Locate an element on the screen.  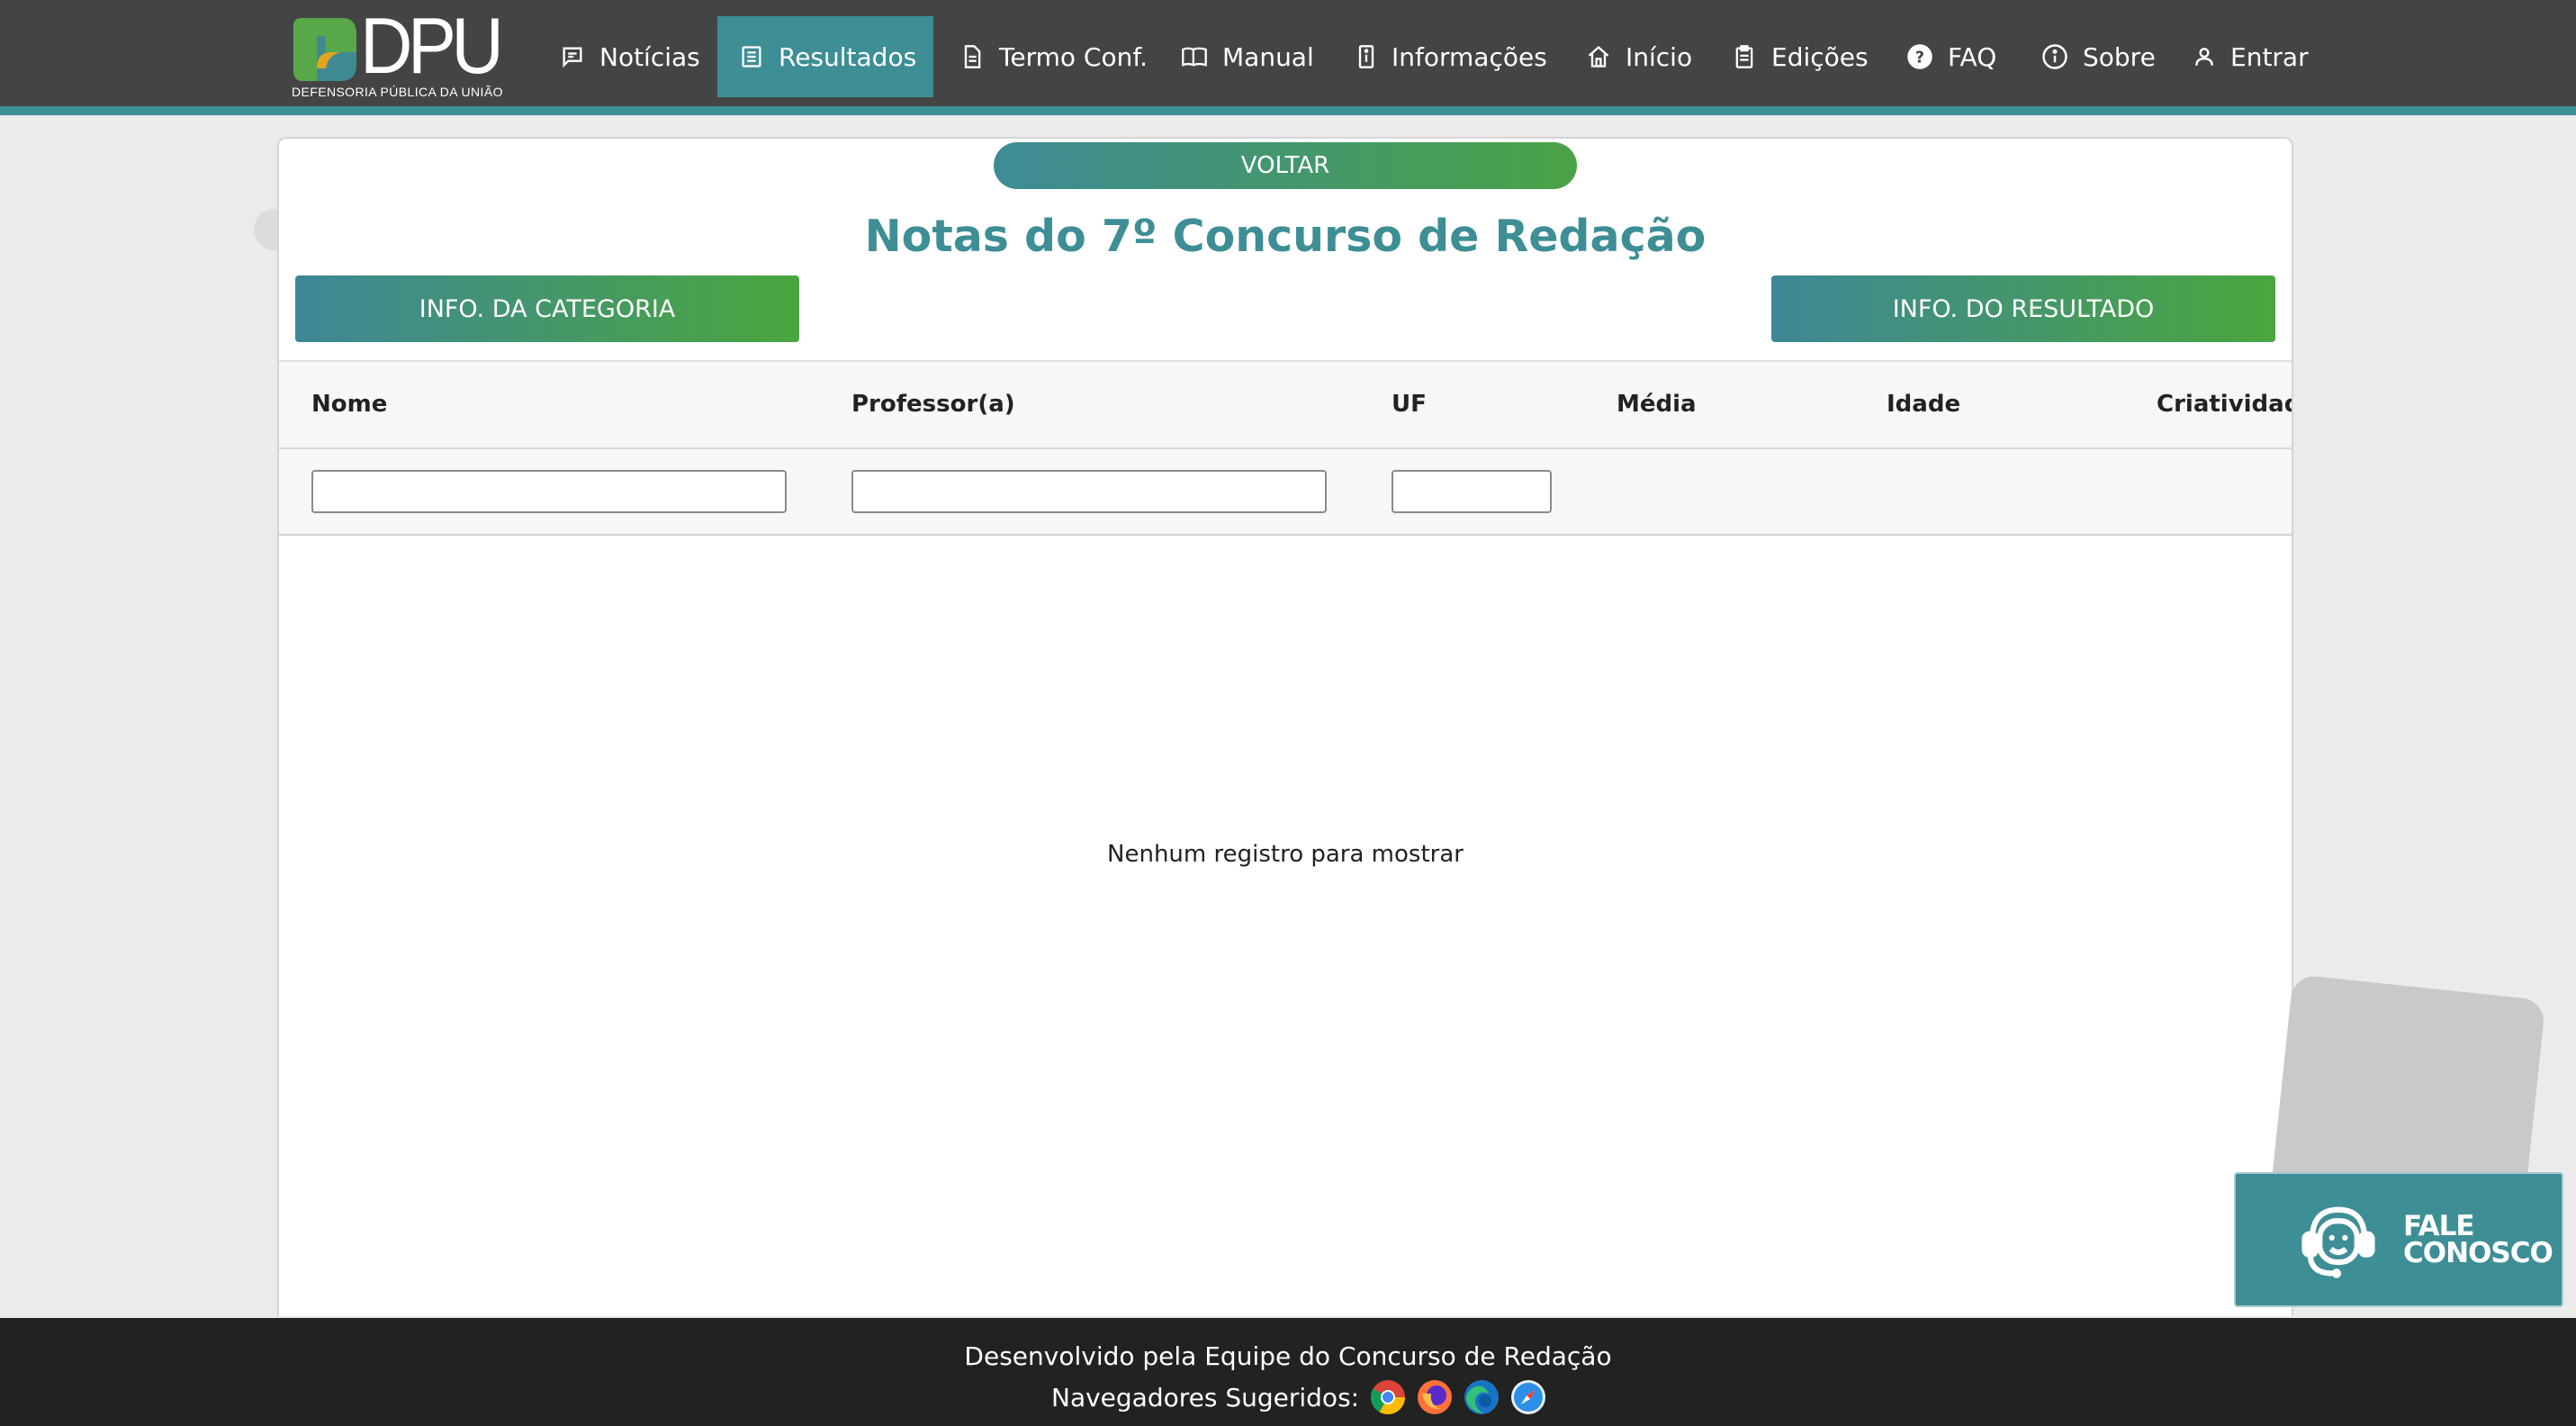
suggested-browsers: Navegadores Sugeridos: is located at coordinates (1298, 1397).